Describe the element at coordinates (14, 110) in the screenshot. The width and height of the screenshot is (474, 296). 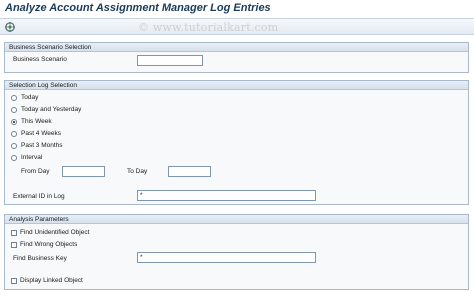
I see `radio-today-and-yesterday` at that location.